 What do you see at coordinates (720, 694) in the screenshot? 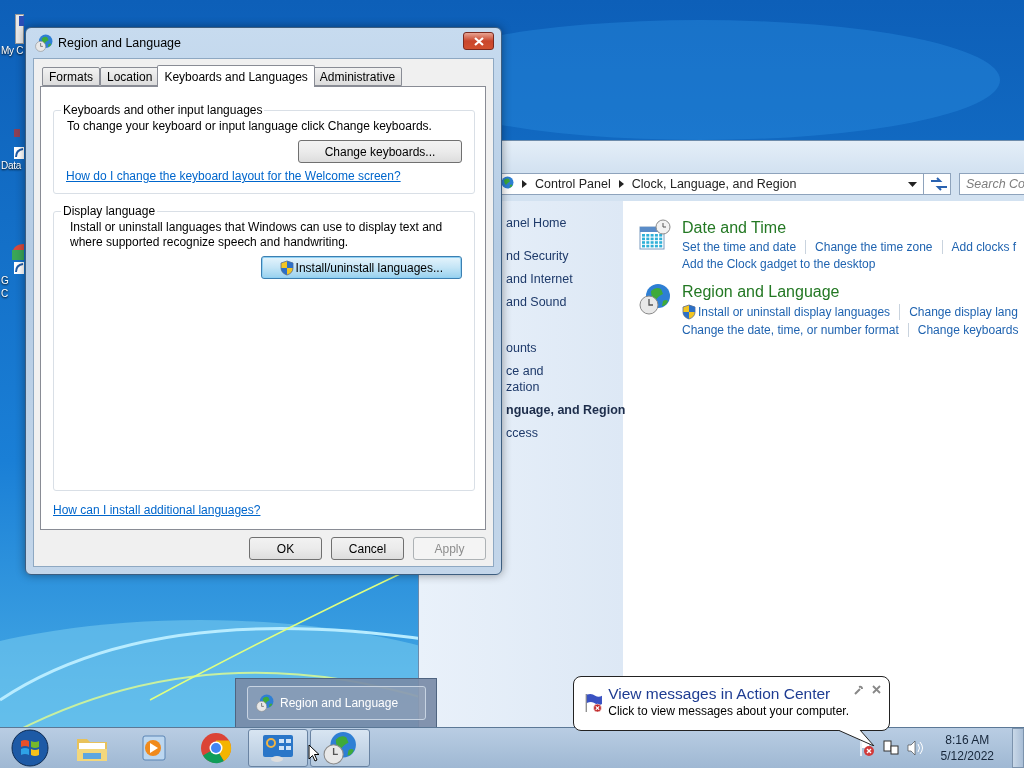
I see `notification-title: View messages in Action Center` at bounding box center [720, 694].